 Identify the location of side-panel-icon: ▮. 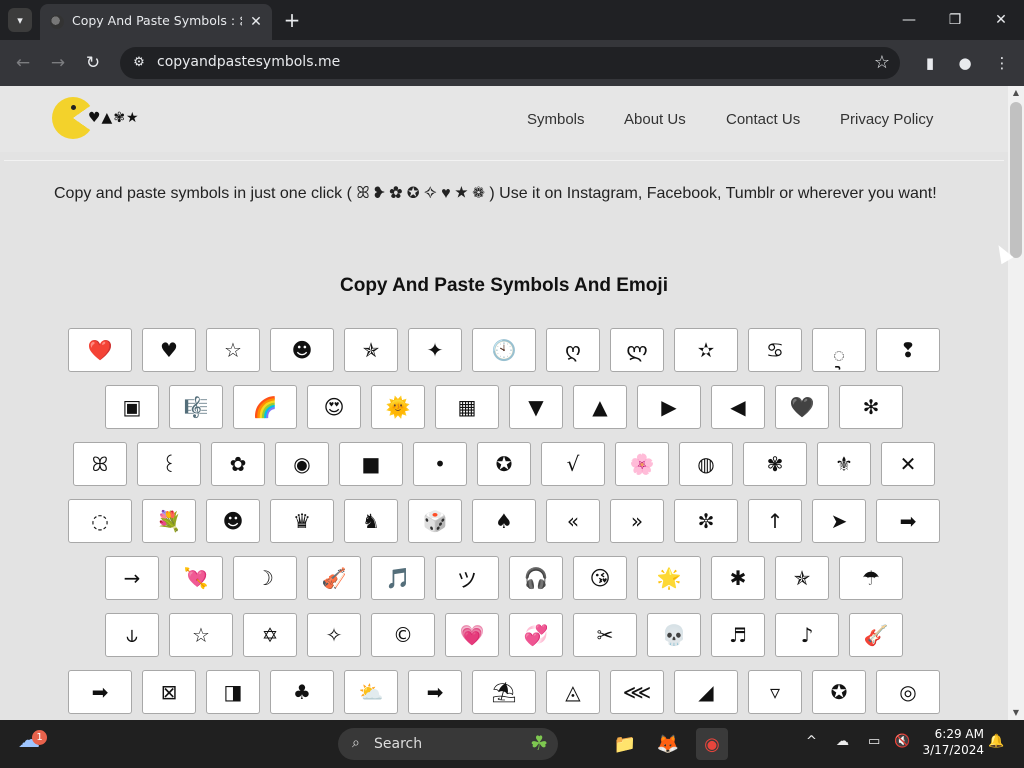
(930, 63).